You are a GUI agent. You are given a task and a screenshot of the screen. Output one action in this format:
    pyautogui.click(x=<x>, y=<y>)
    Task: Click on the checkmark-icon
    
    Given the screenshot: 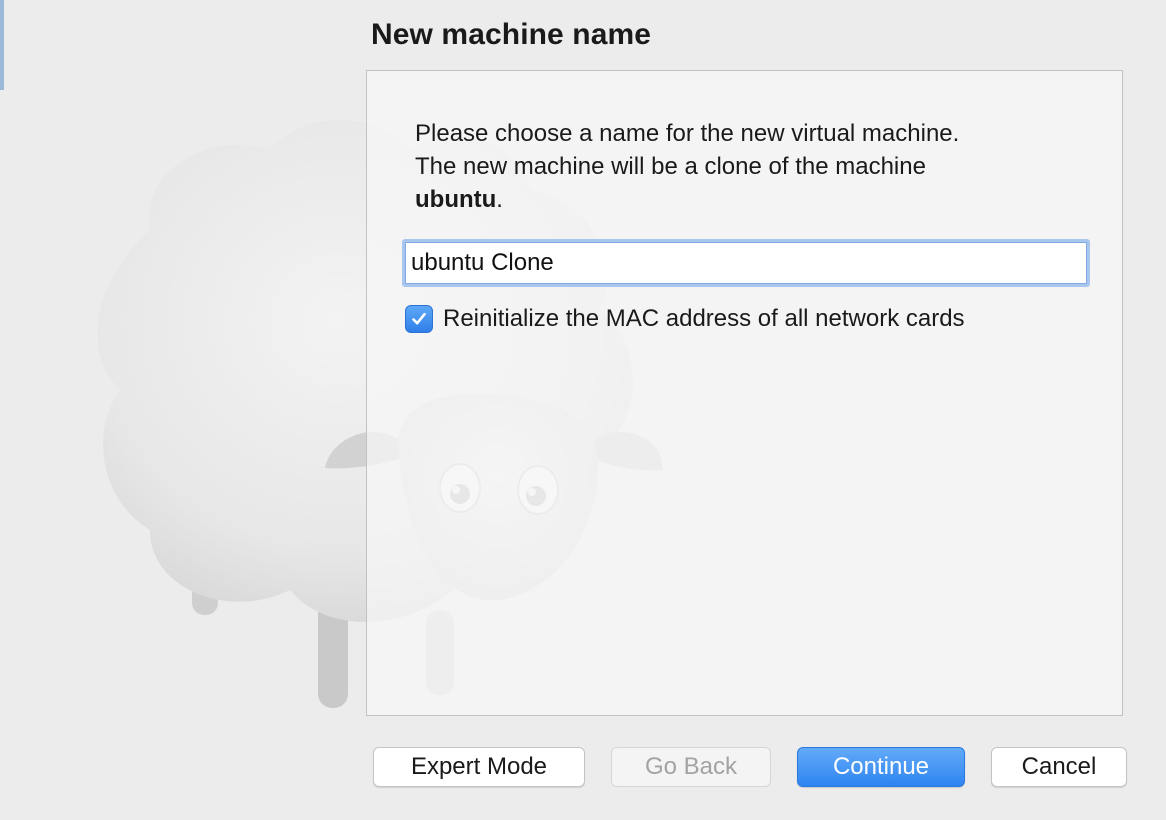 What is the action you would take?
    pyautogui.click(x=419, y=318)
    